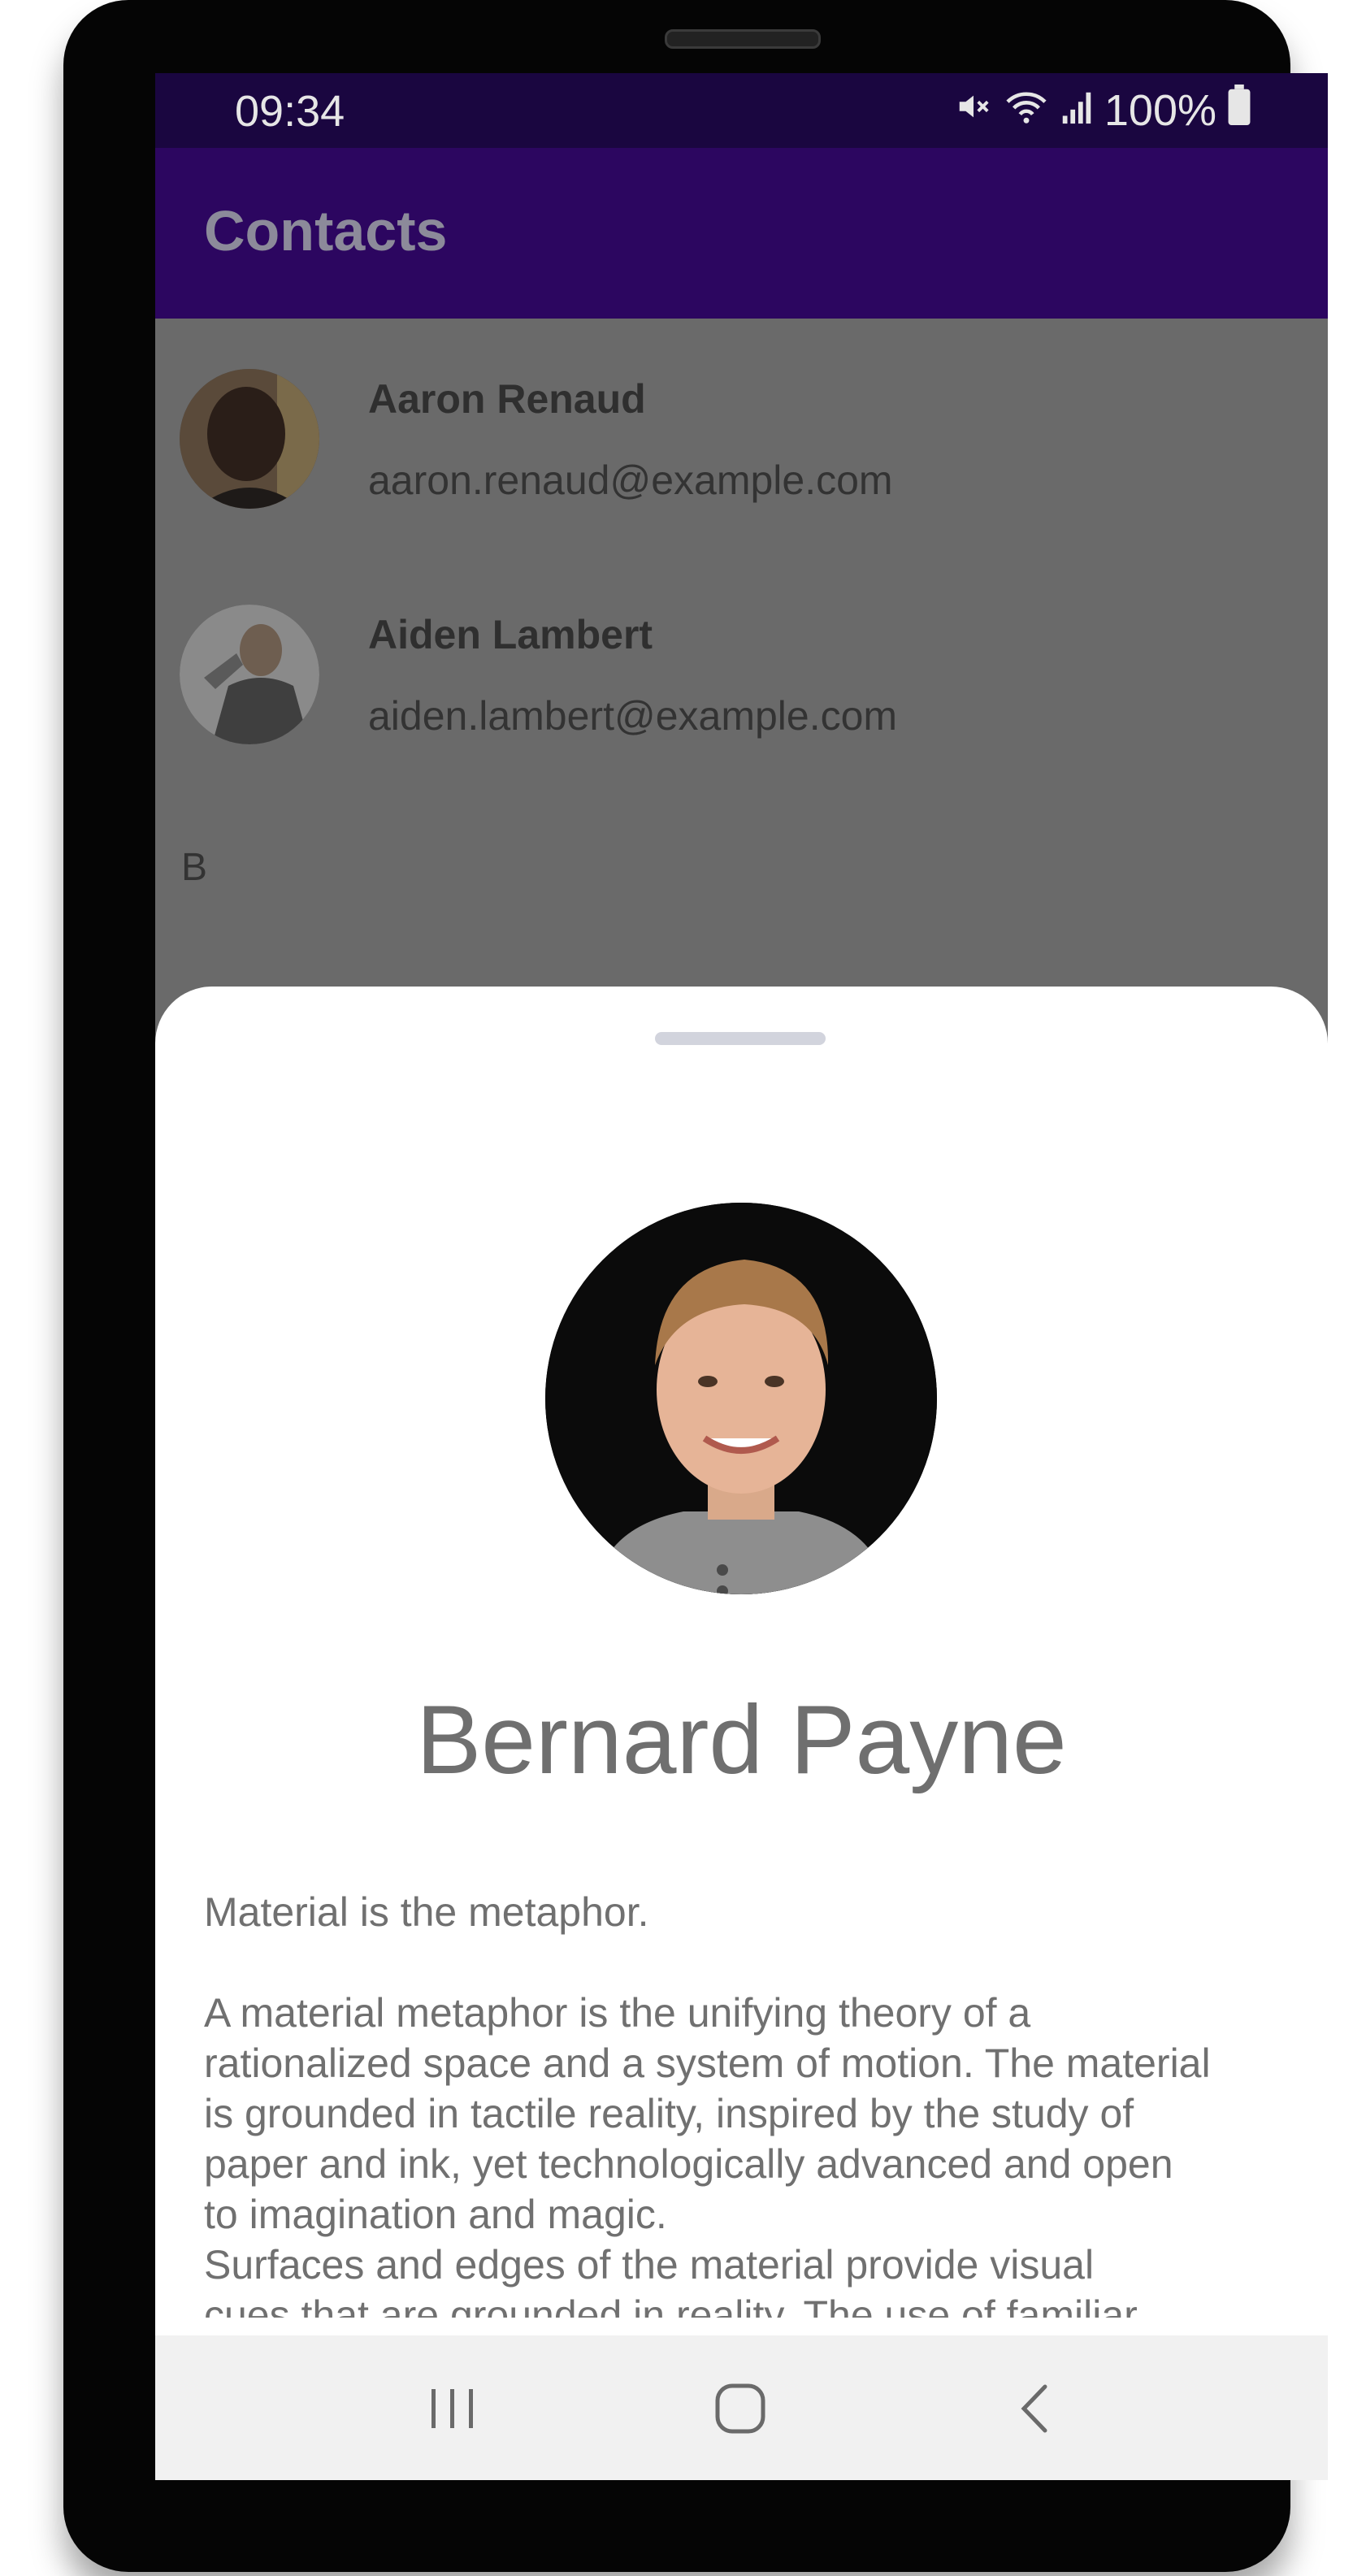 This screenshot has height=2576, width=1353. Describe the element at coordinates (1103, 110) in the screenshot. I see `status-icons: 100%` at that location.